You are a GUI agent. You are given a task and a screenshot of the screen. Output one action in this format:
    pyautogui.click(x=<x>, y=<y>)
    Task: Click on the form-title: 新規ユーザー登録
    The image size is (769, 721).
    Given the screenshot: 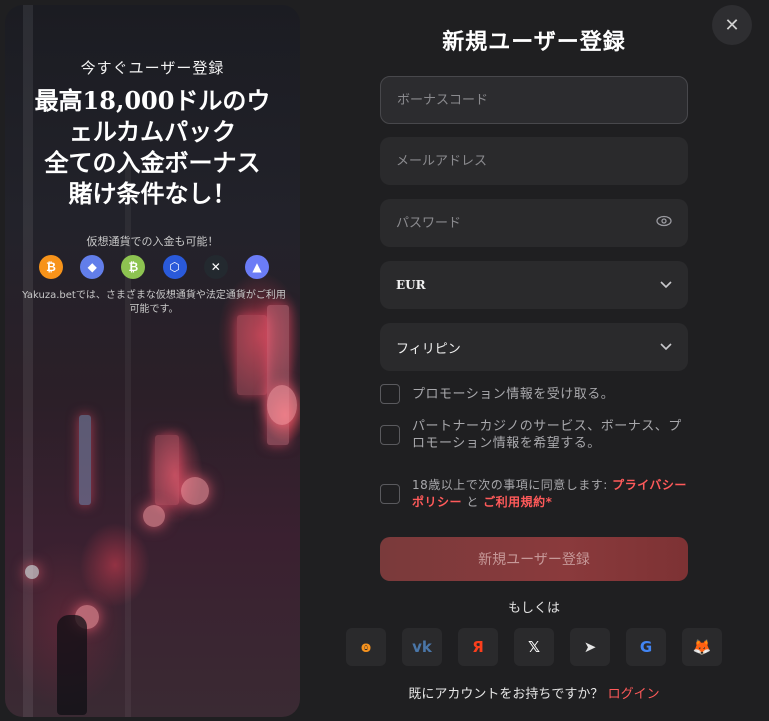 What is the action you would take?
    pyautogui.click(x=534, y=42)
    